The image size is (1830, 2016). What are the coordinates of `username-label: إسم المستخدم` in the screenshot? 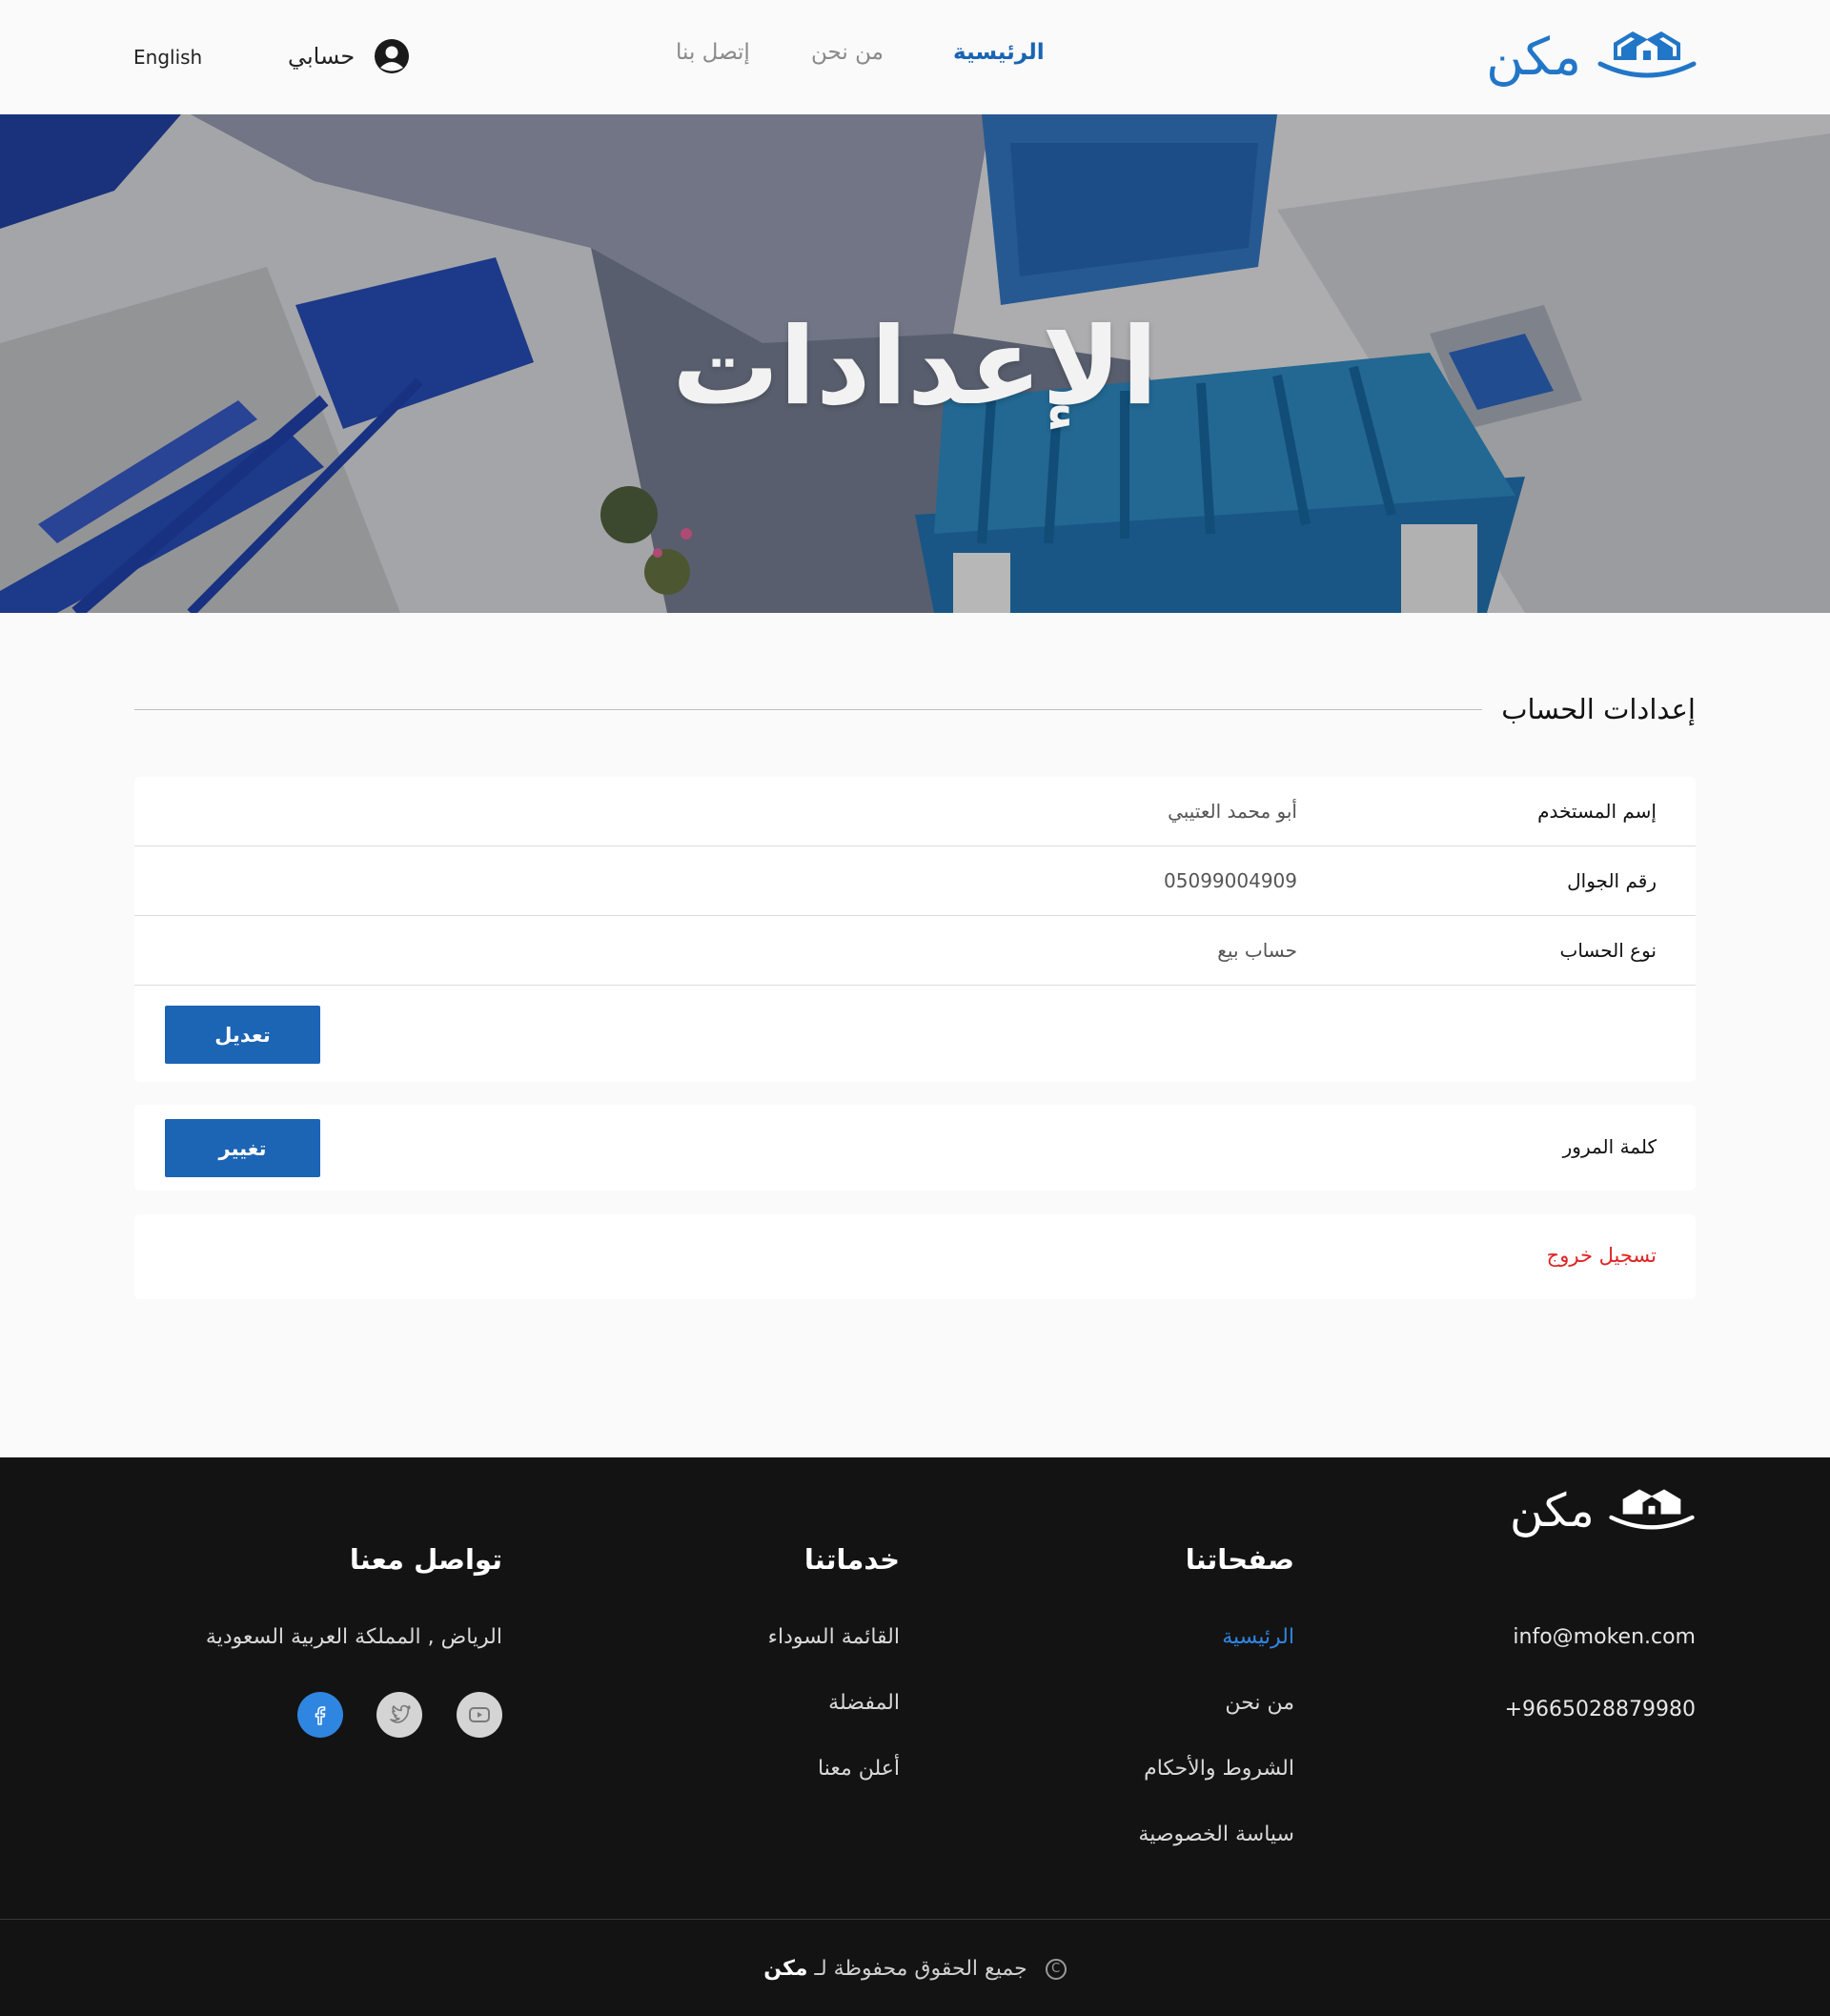 It's located at (1597, 811).